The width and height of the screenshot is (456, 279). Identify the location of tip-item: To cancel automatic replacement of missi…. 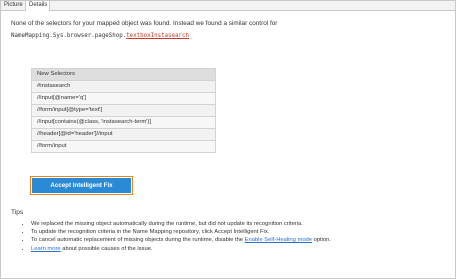
(243, 240).